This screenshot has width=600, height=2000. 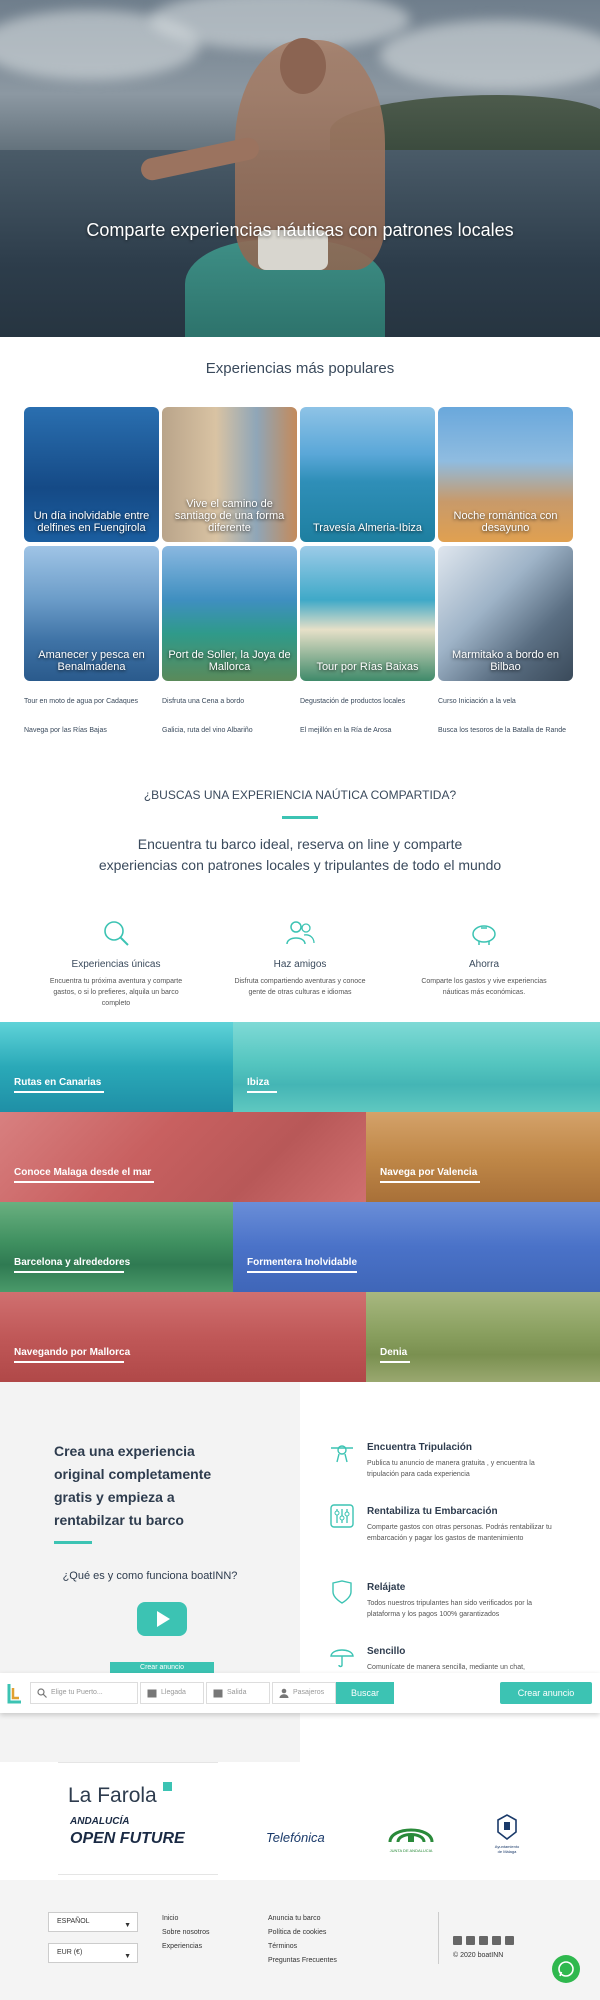 What do you see at coordinates (119, 1520) in the screenshot?
I see `create-heading-line: rentabilzar tu barco` at bounding box center [119, 1520].